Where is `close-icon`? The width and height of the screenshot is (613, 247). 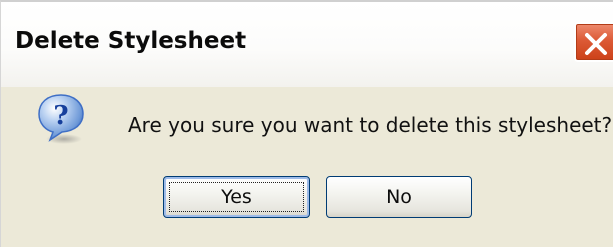 close-icon is located at coordinates (596, 44).